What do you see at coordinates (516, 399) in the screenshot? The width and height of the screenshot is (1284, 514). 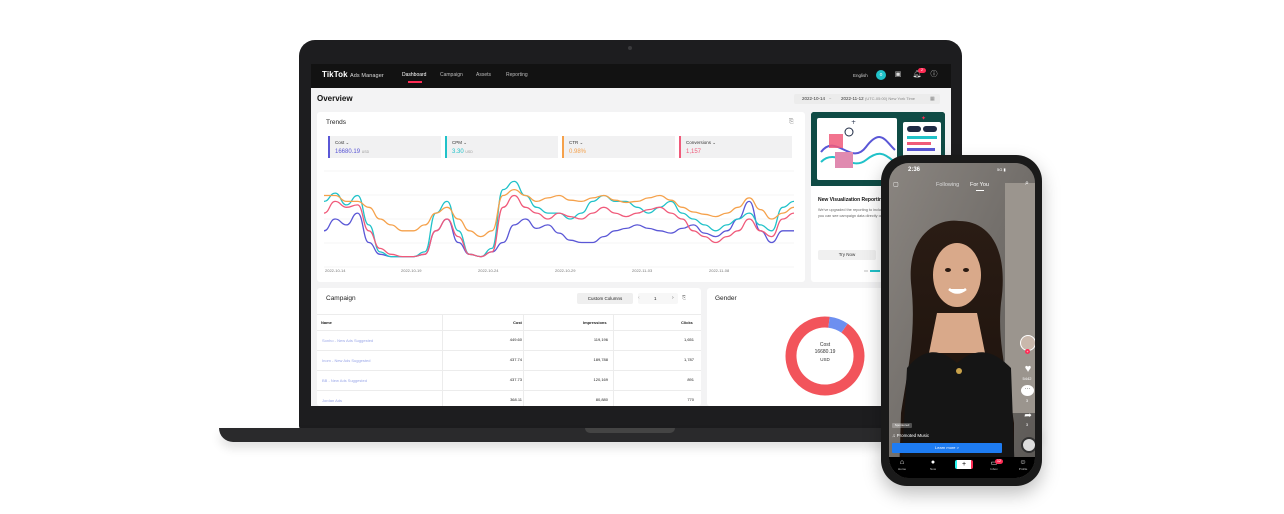 I see `cell-cost: 368.11` at bounding box center [516, 399].